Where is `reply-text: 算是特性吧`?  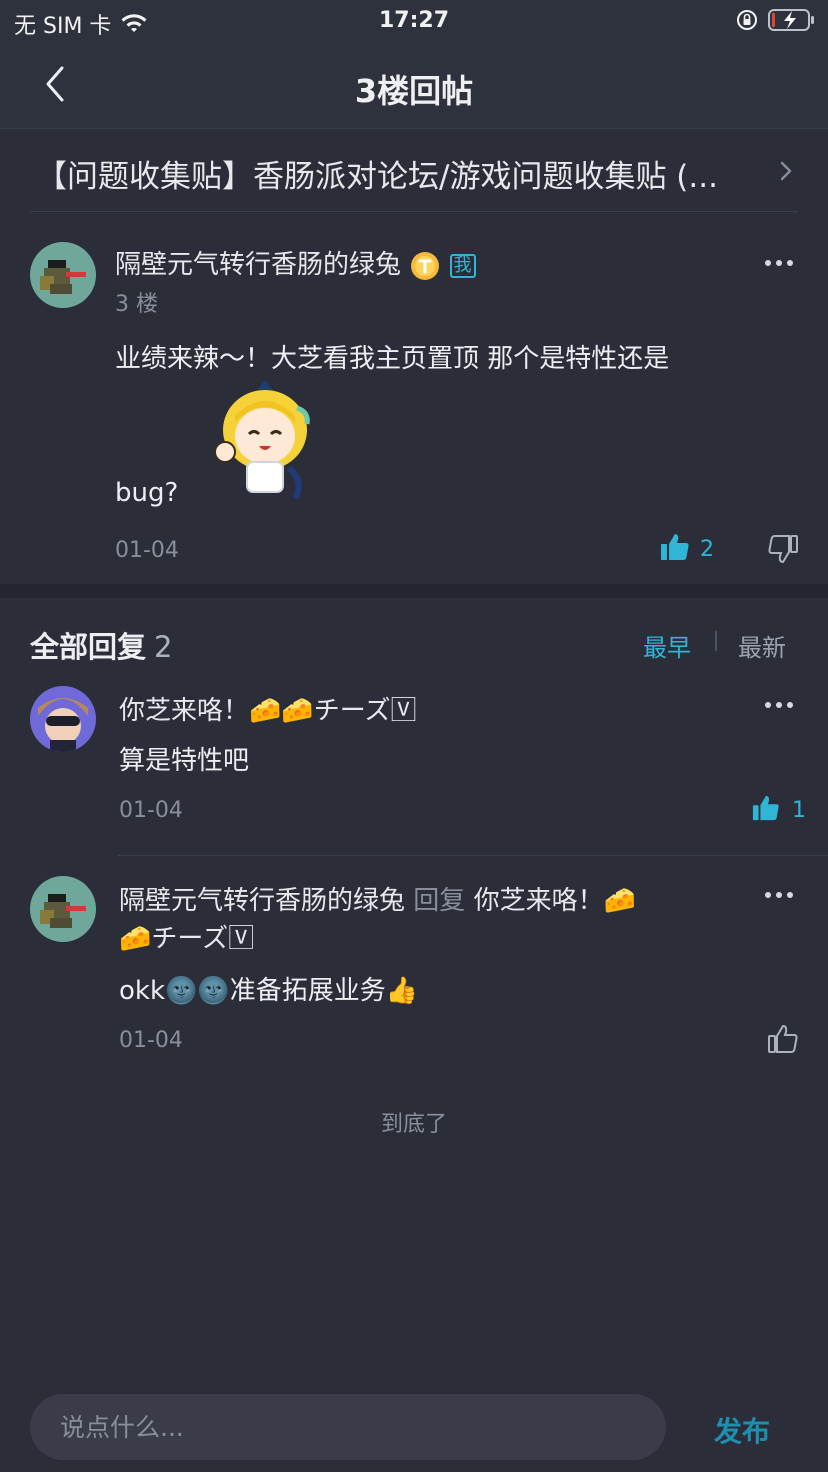
reply-text: 算是特性吧 is located at coordinates (184, 761).